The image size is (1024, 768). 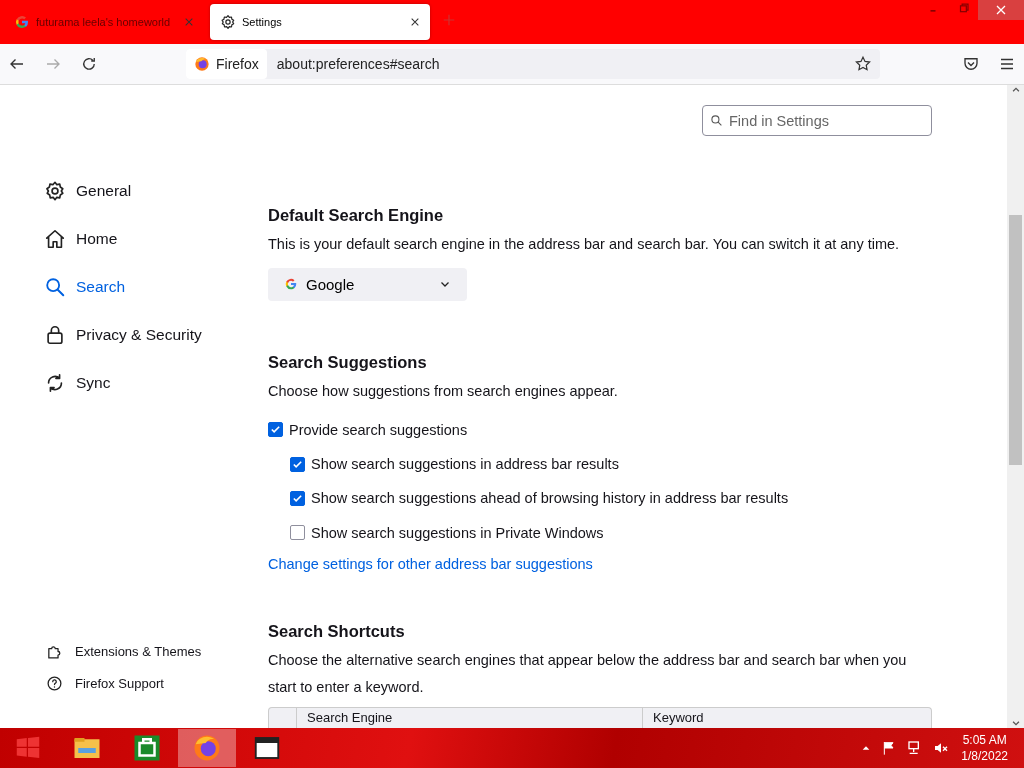 I want to click on checkbox-label: Provide search suggestions, so click(x=378, y=429).